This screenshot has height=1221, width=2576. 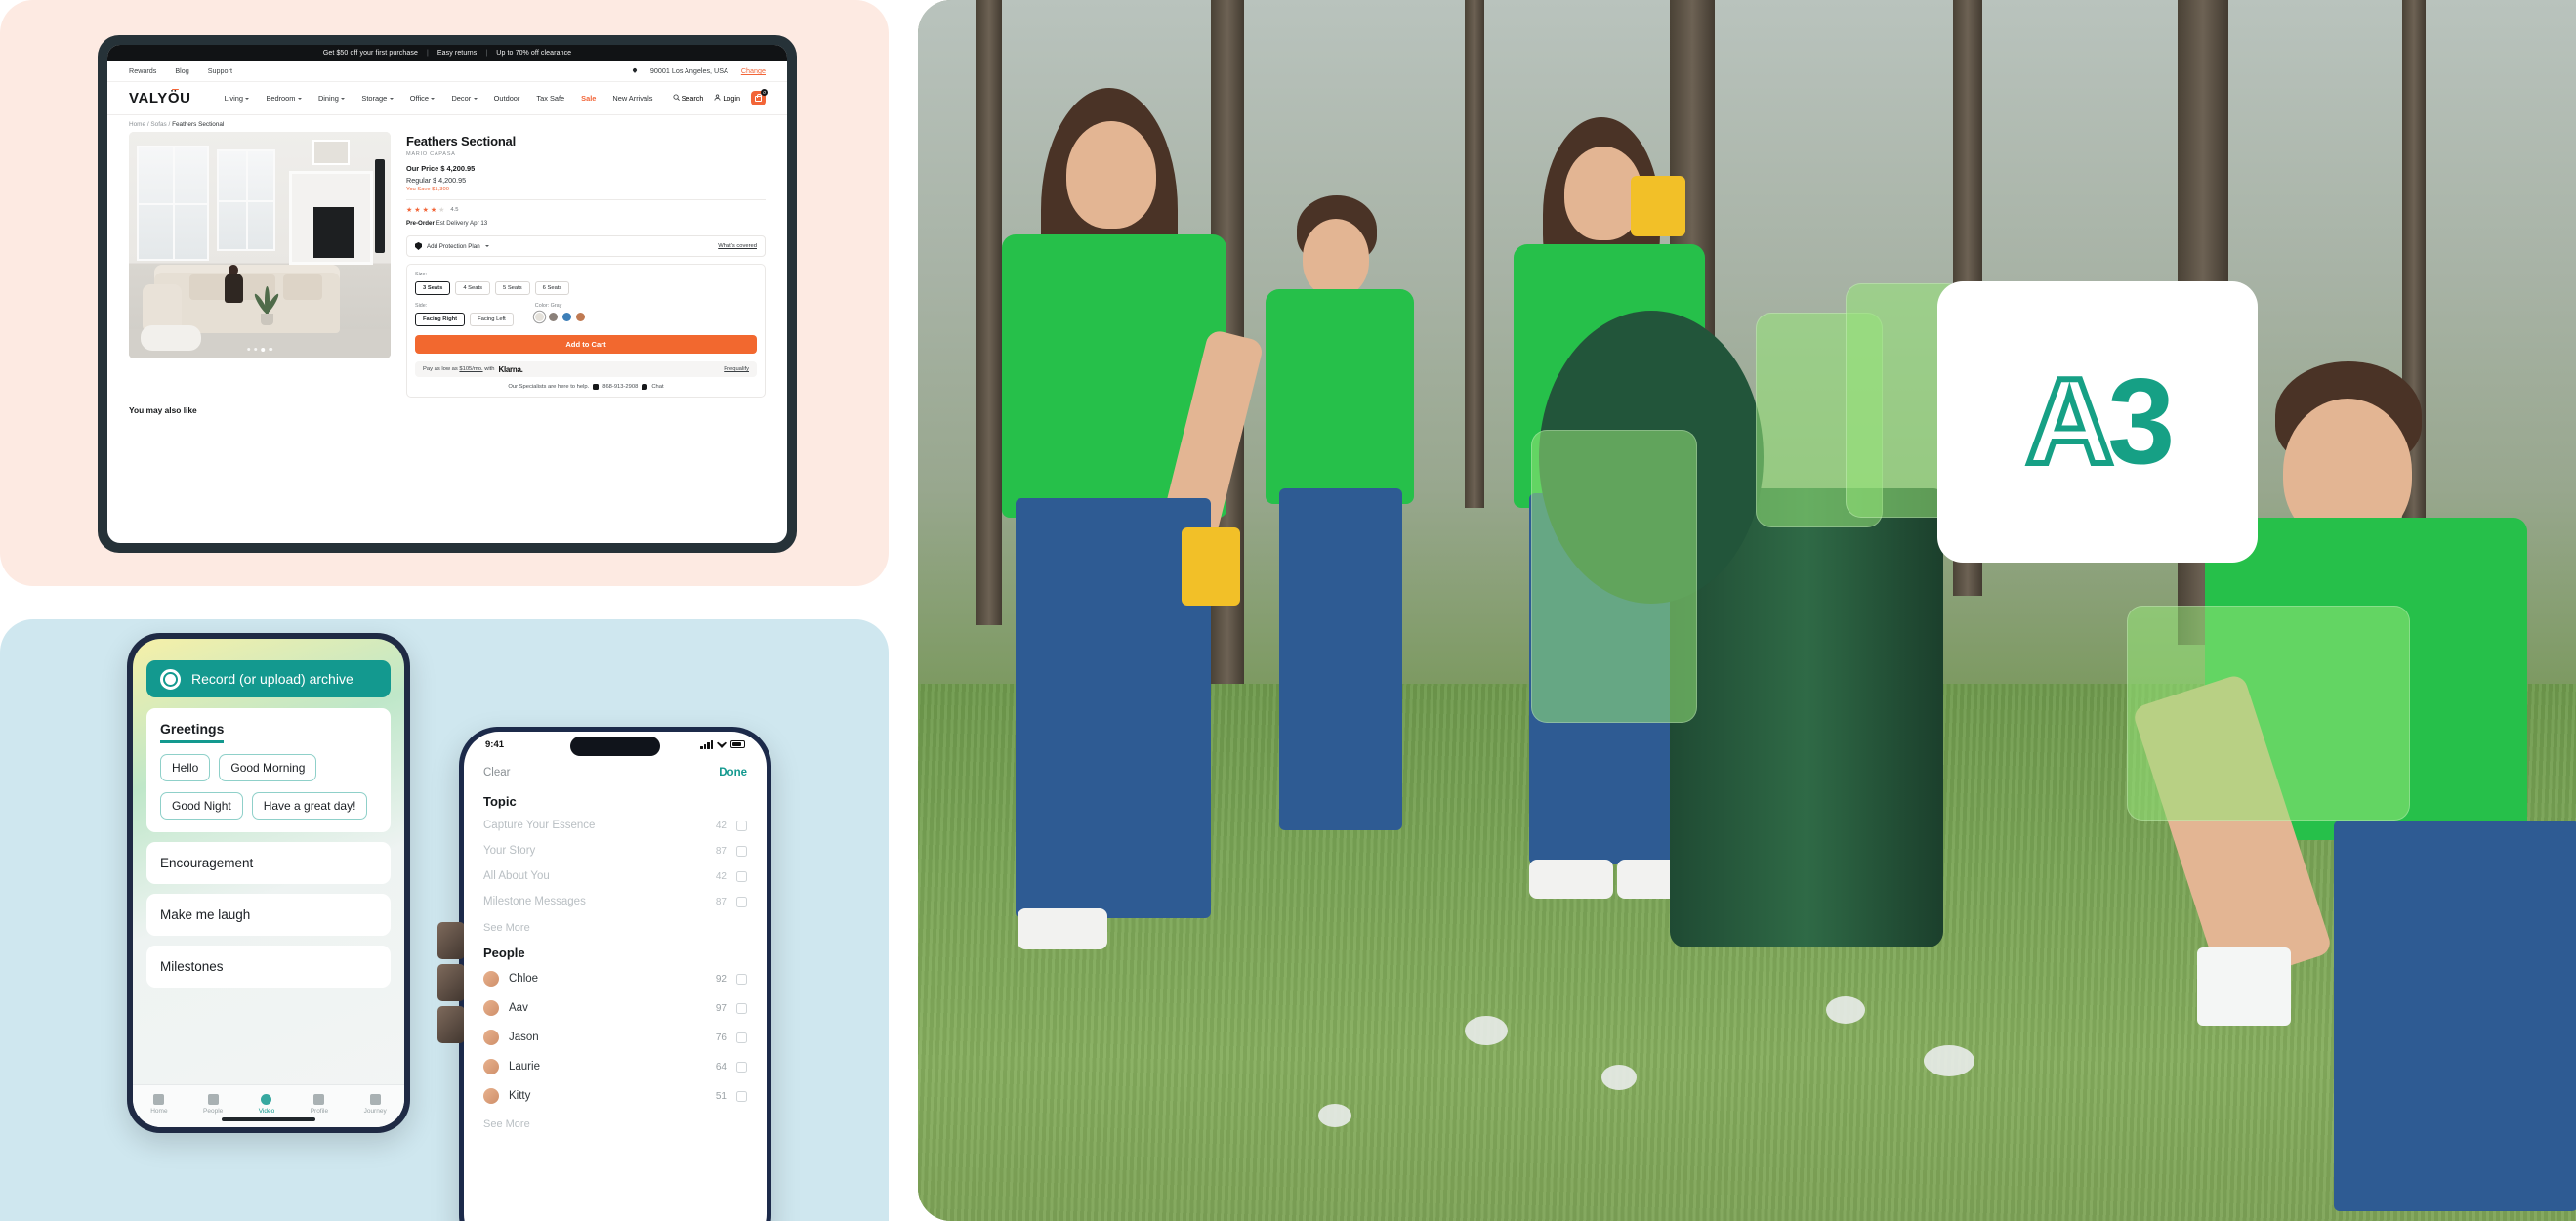 I want to click on nav-item-living: Living, so click(x=237, y=98).